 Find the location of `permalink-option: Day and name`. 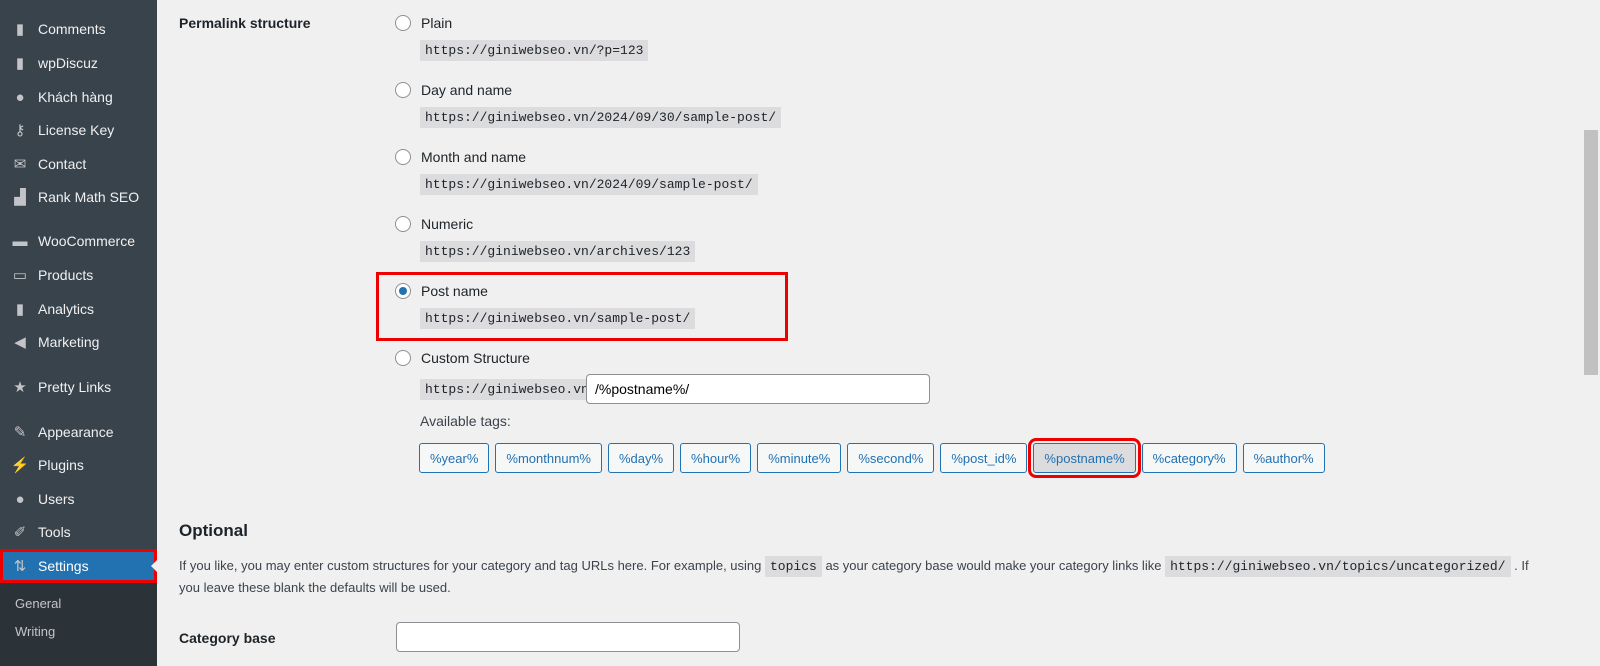

permalink-option: Day and name is located at coordinates (453, 90).